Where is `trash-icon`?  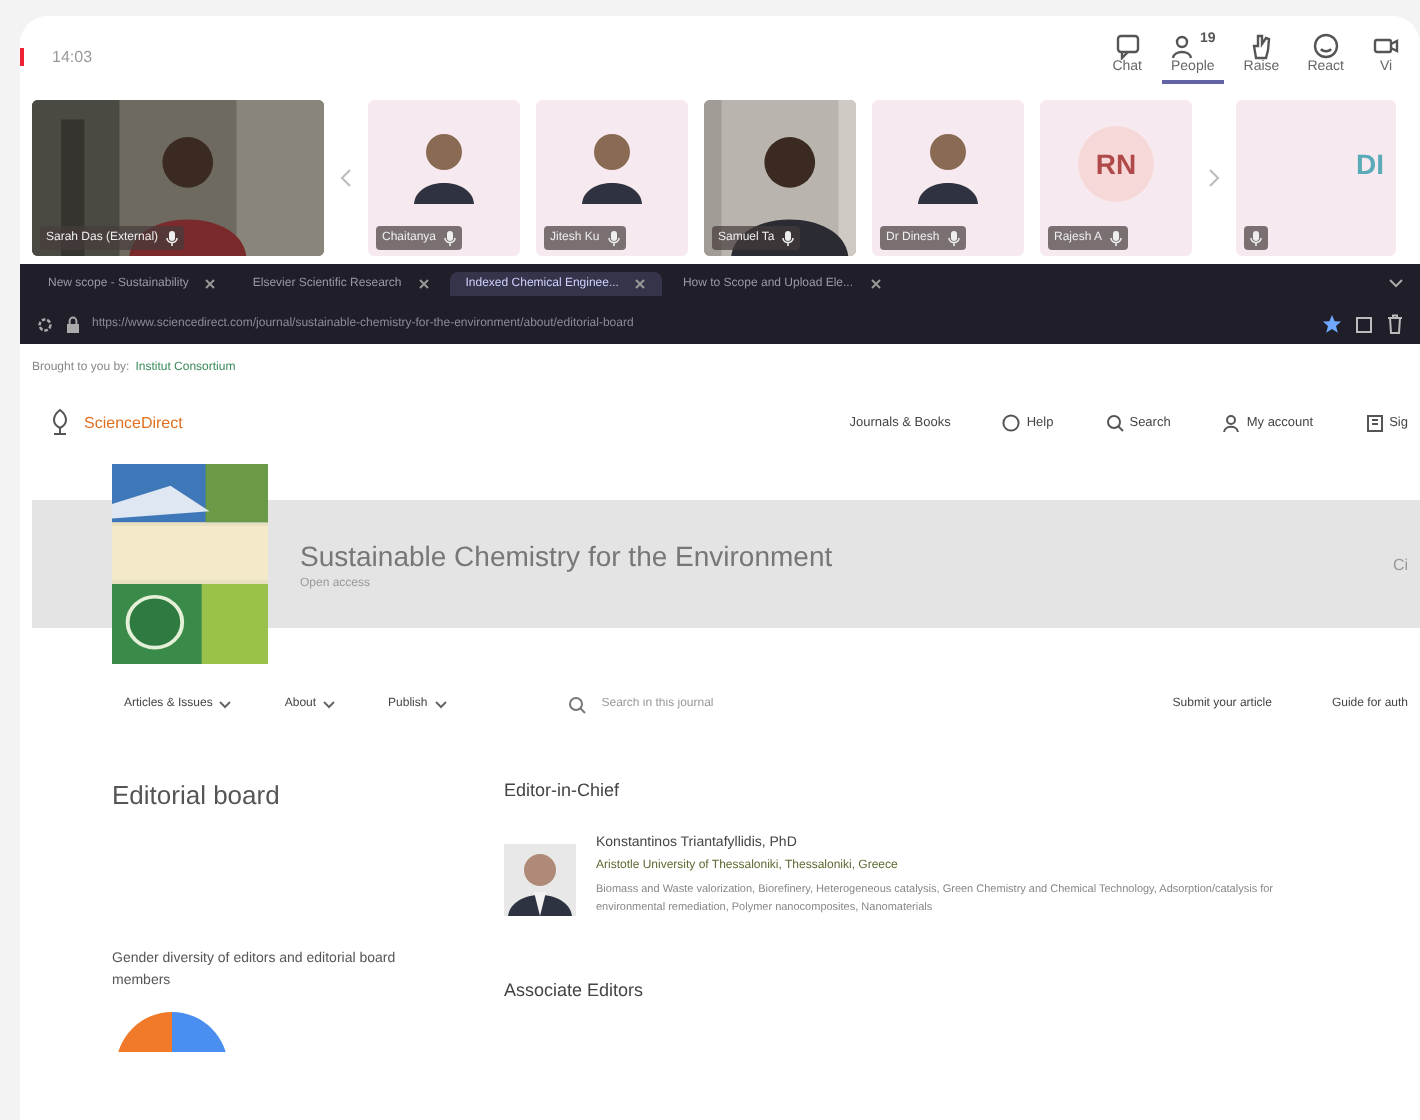
trash-icon is located at coordinates (1395, 324).